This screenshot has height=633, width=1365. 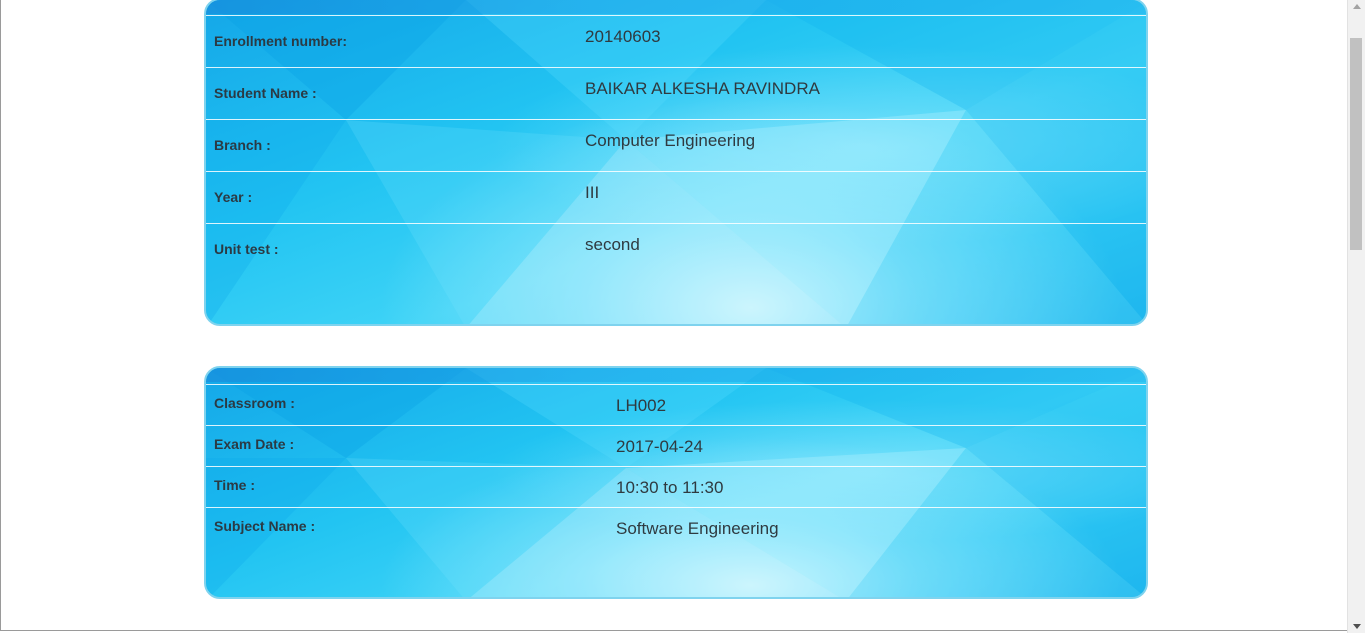 What do you see at coordinates (670, 140) in the screenshot?
I see `branch-value: Computer Engineering` at bounding box center [670, 140].